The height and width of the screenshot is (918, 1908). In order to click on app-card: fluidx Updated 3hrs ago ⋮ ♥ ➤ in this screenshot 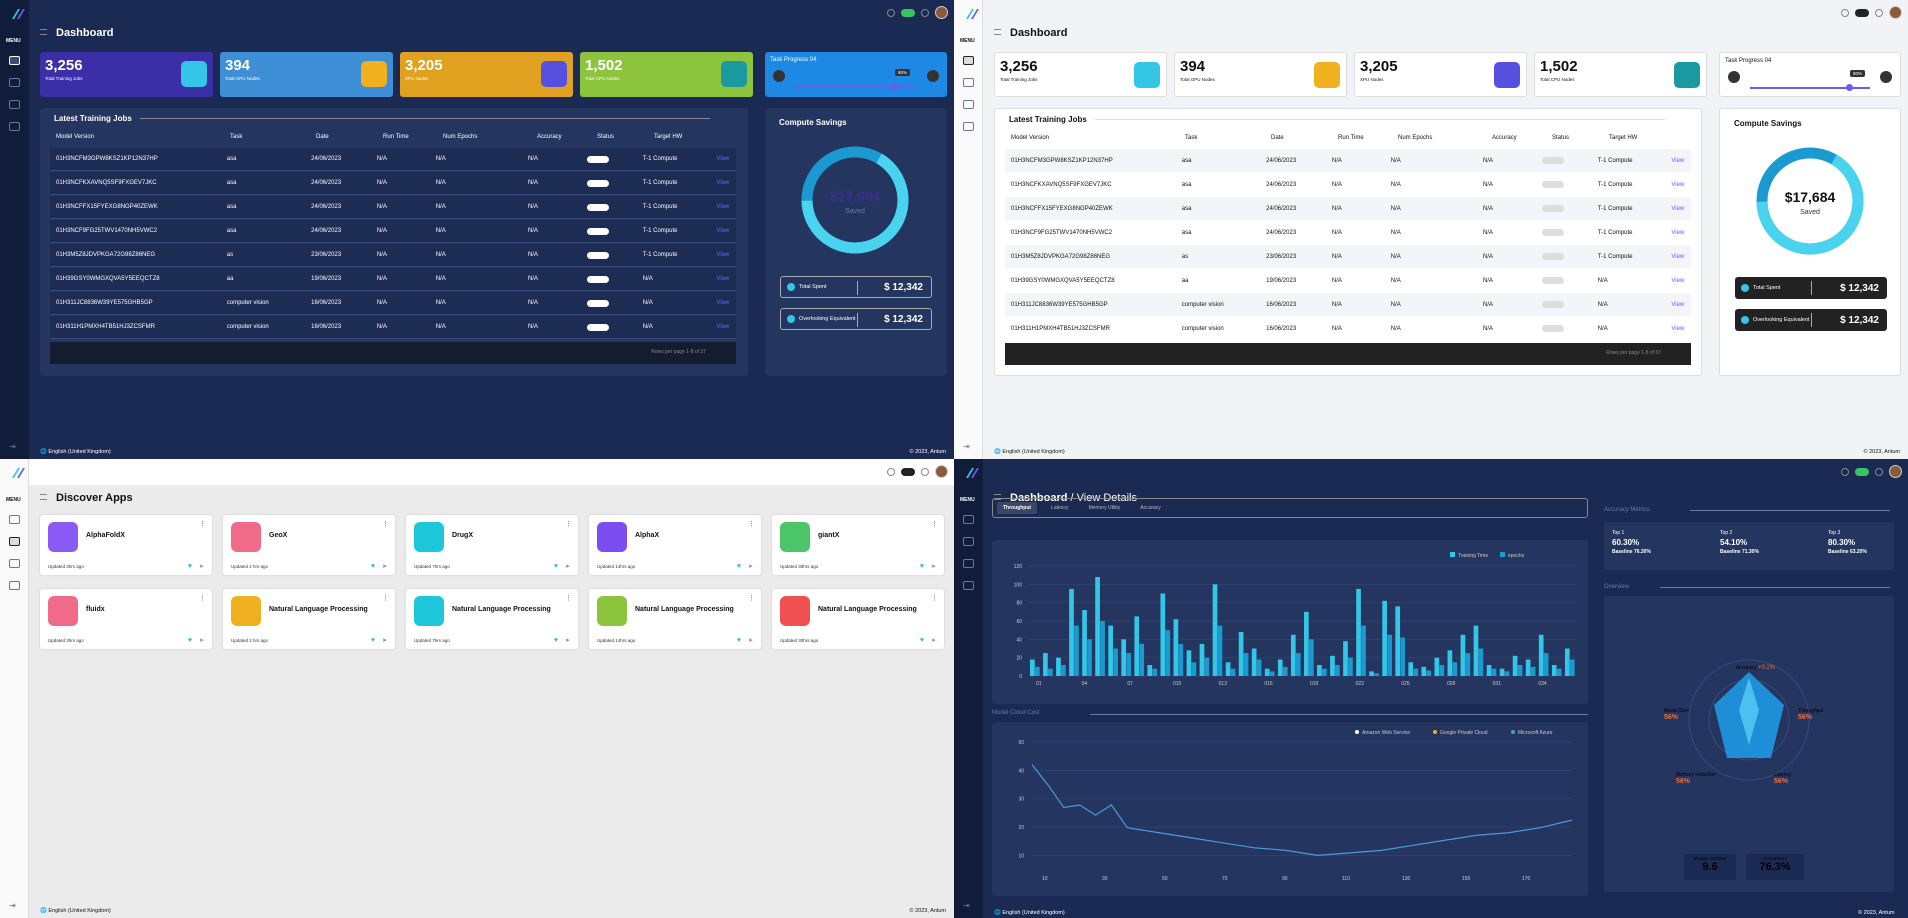, I will do `click(126, 619)`.